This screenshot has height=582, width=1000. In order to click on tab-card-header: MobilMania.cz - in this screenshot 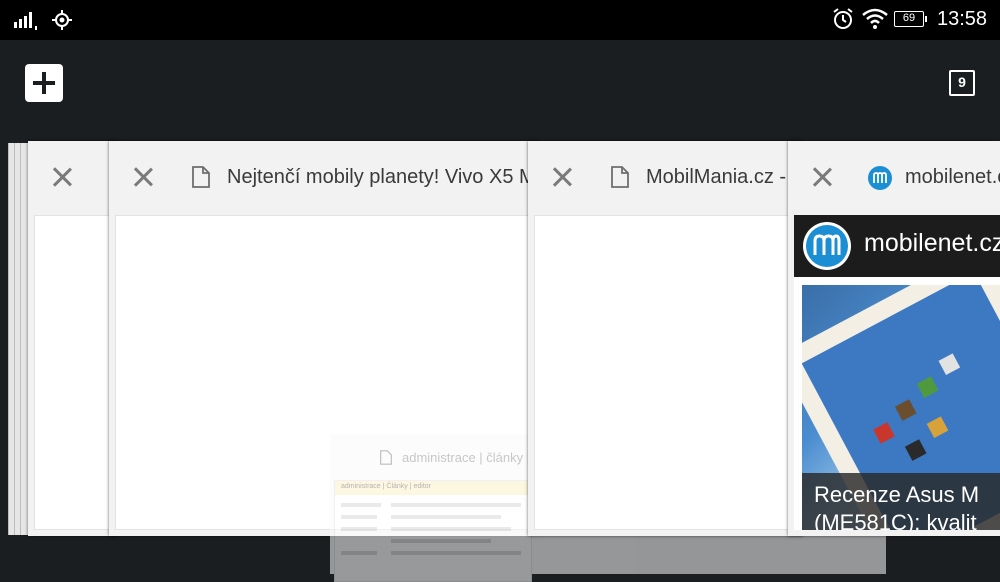, I will do `click(665, 178)`.